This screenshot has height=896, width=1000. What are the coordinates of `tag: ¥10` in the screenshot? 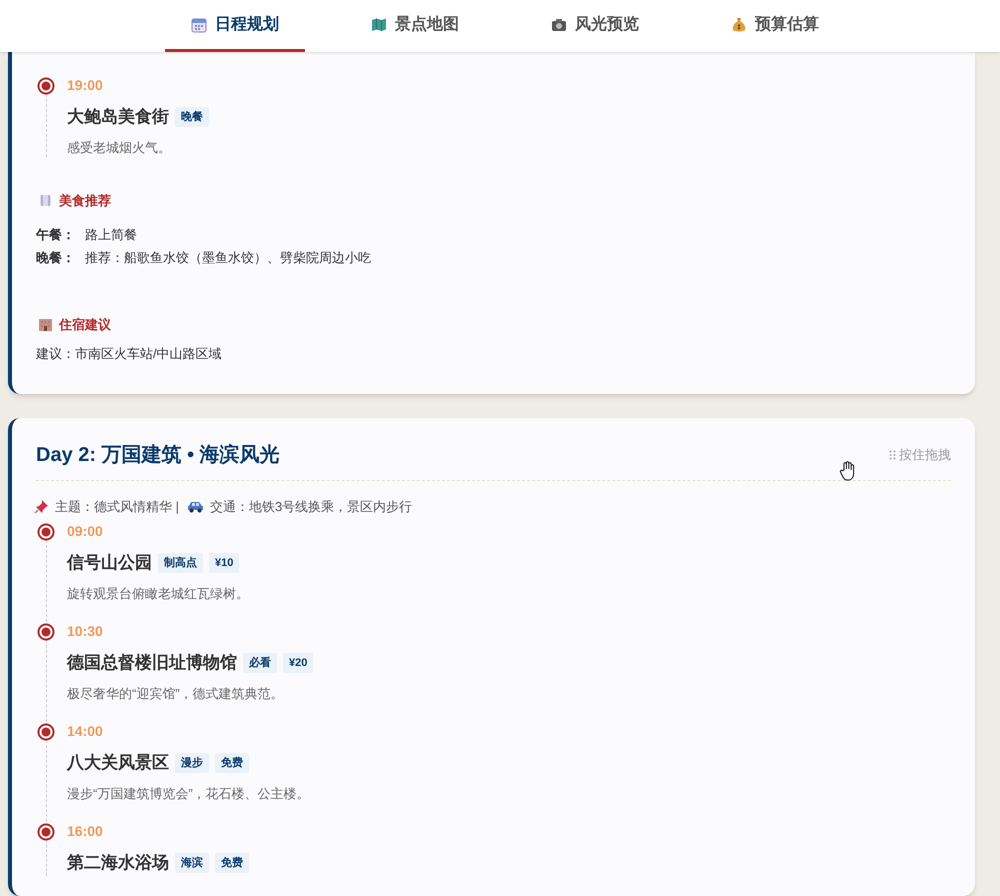 It's located at (224, 562).